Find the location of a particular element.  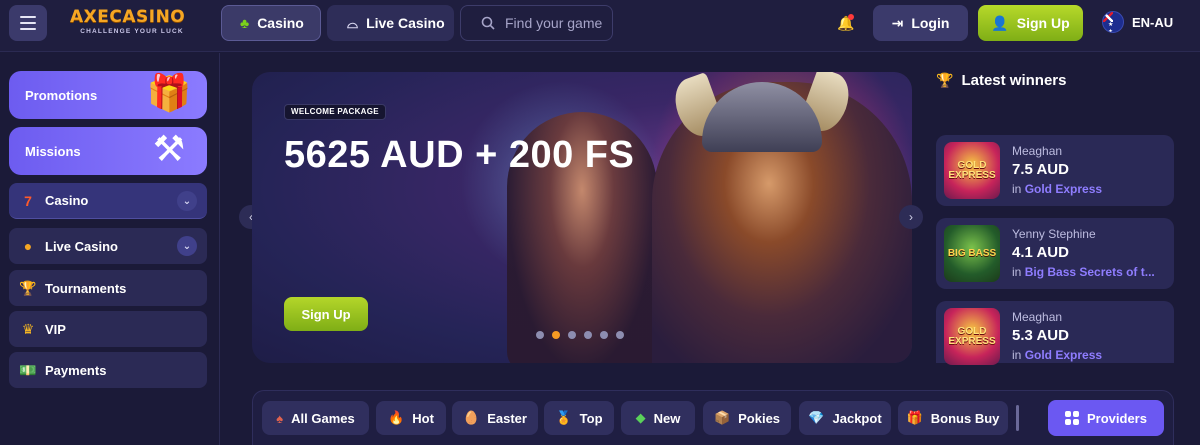

hammer-icon: ⚒ is located at coordinates (169, 148).